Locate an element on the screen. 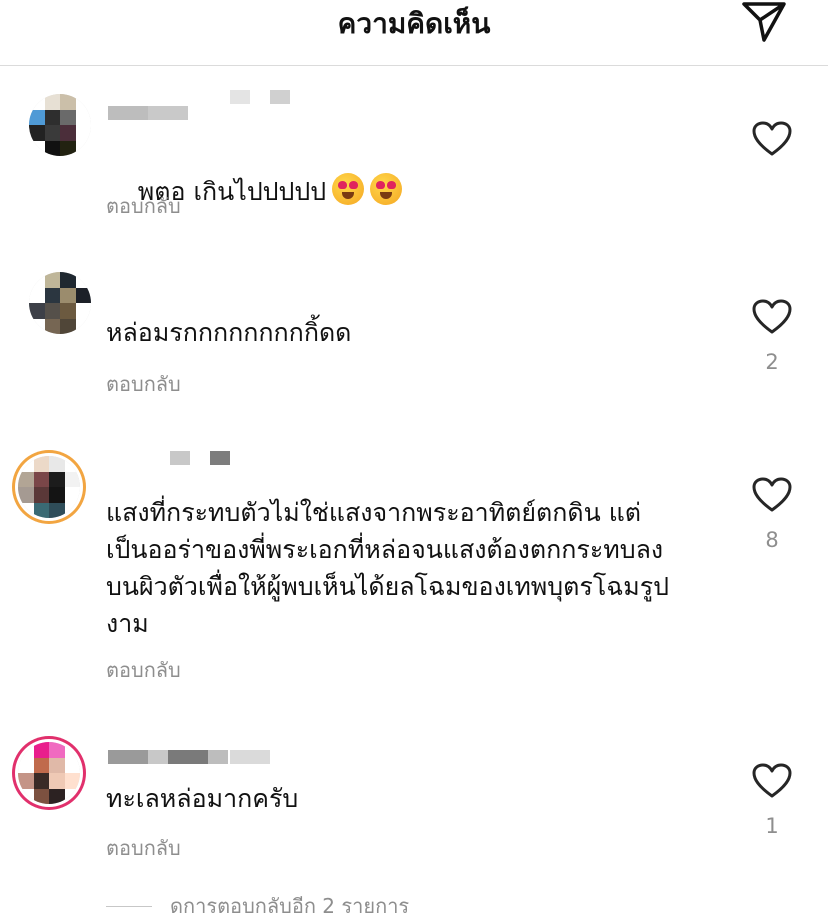 The height and width of the screenshot is (922, 828). comment-text: หล่อมรกกกกกกกกกิ้ดด is located at coordinates (229, 332).